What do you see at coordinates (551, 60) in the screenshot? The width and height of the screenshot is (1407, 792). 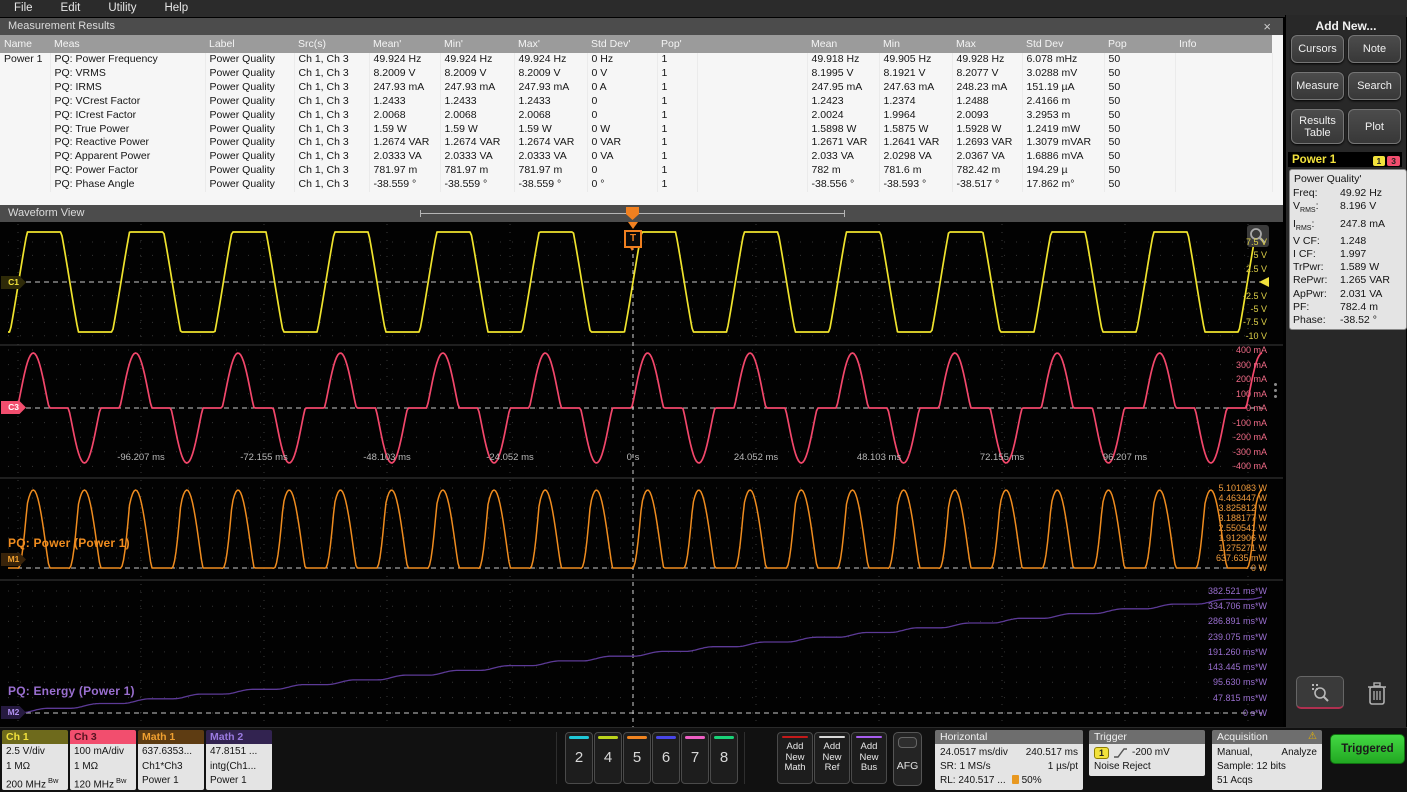 I see `table-cell: 49.924 Hz` at bounding box center [551, 60].